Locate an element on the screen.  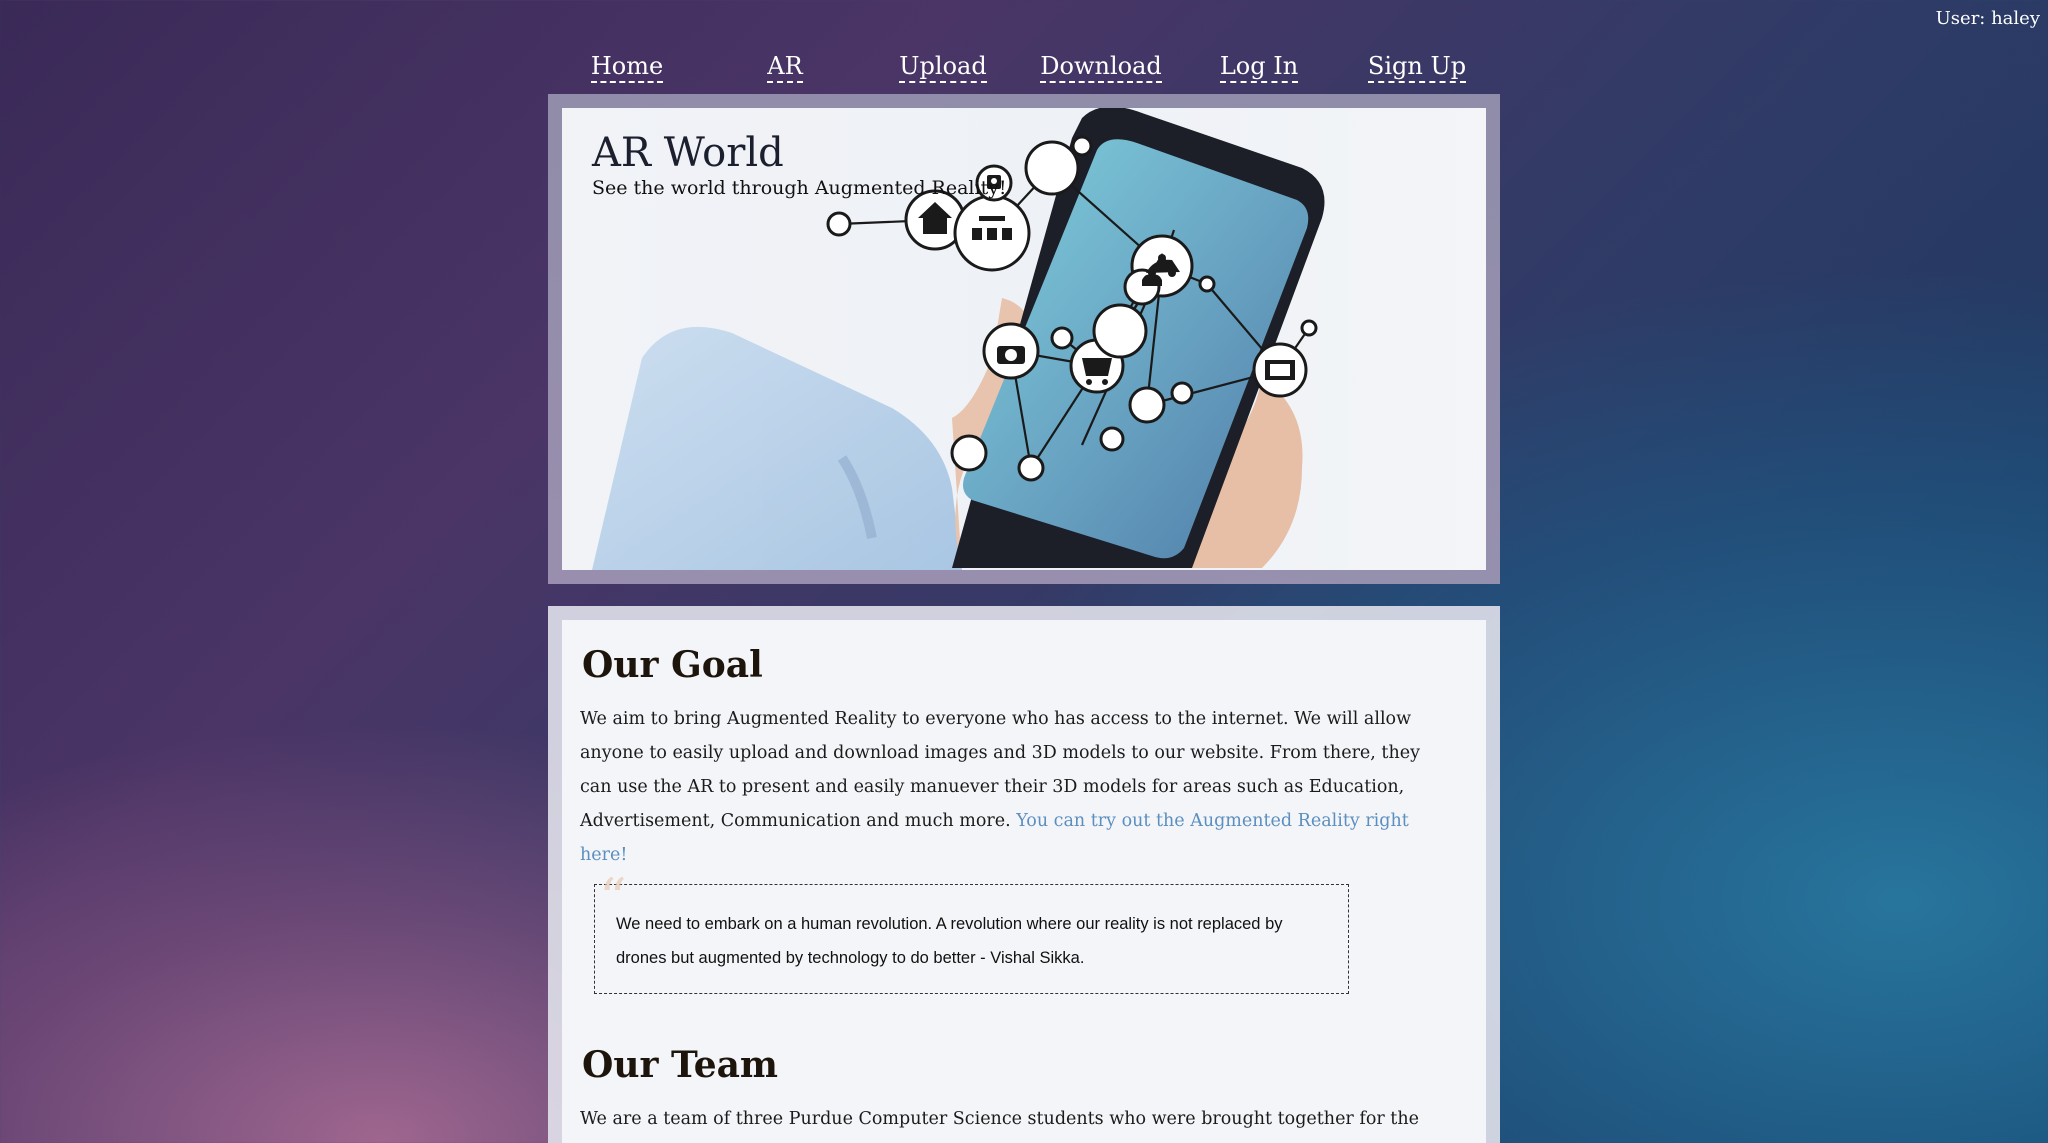
nav-home-label: Home is located at coordinates (627, 67).